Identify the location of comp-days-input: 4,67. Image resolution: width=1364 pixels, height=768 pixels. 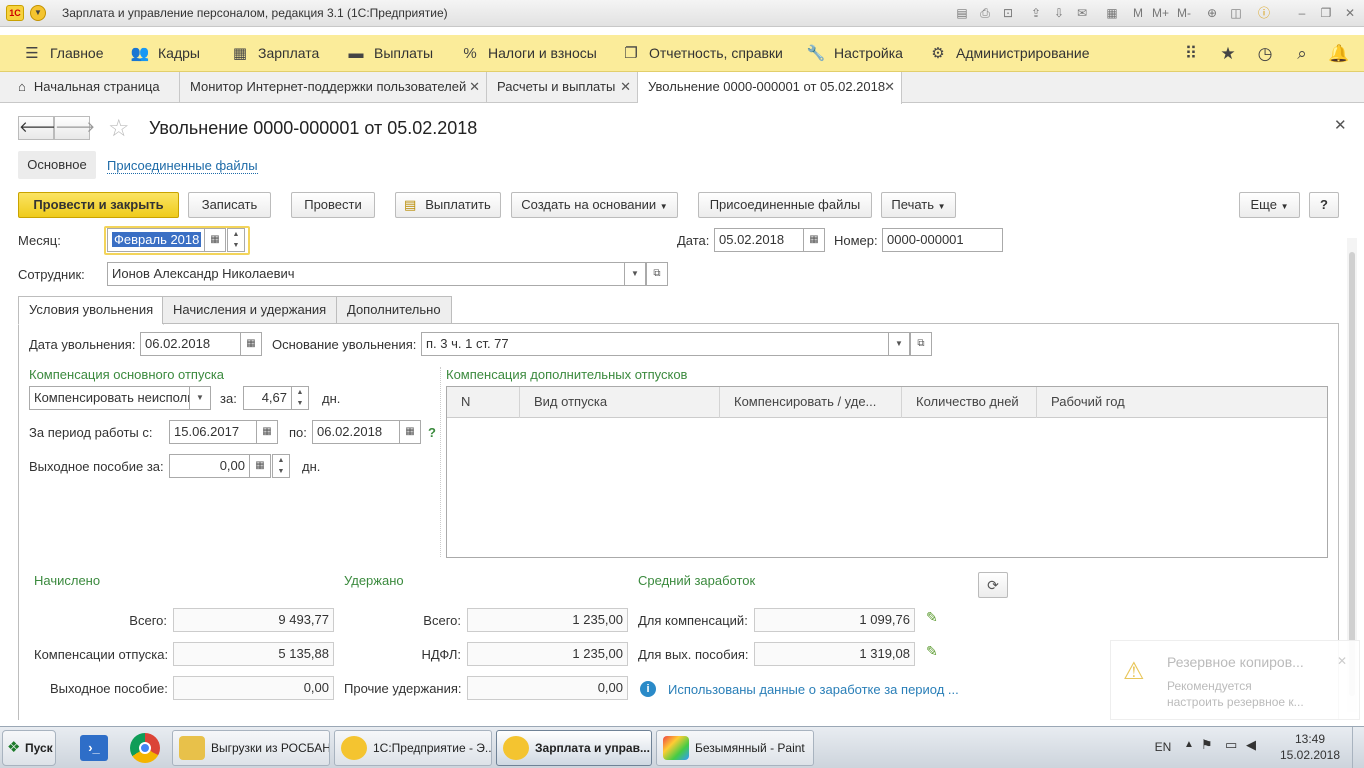
(267, 398).